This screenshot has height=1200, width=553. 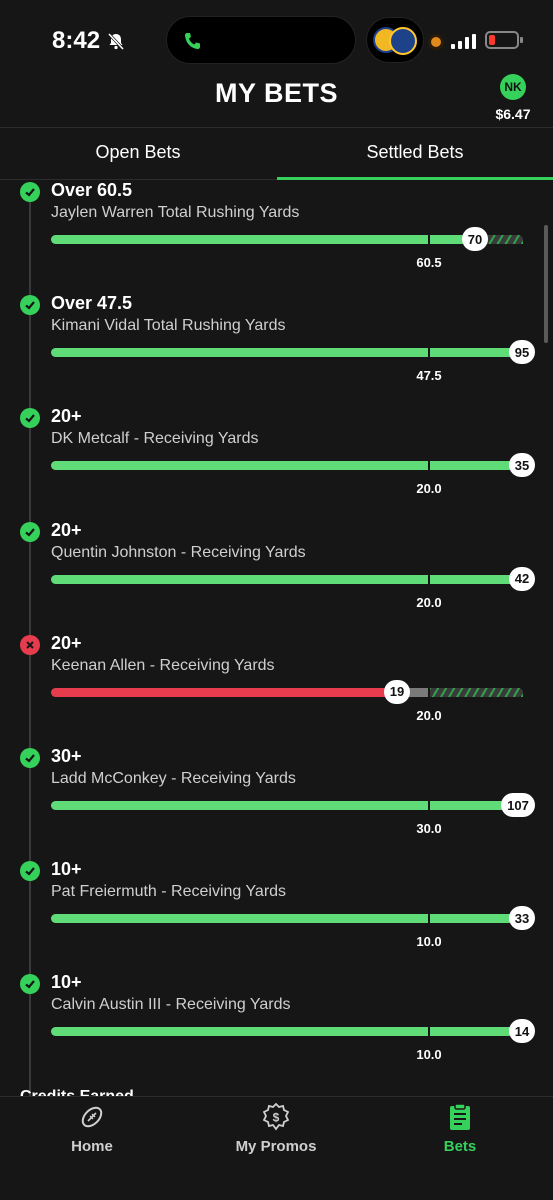 What do you see at coordinates (30, 644) in the screenshot?
I see `x-circle-icon` at bounding box center [30, 644].